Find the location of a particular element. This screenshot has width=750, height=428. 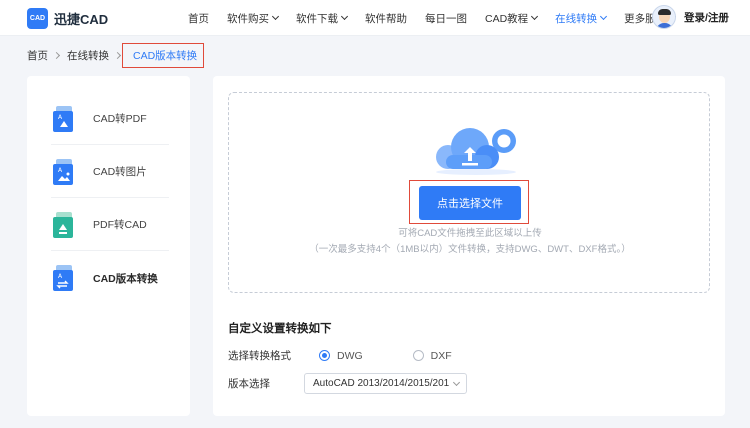

pdf-to-cad-icon is located at coordinates (63, 224).